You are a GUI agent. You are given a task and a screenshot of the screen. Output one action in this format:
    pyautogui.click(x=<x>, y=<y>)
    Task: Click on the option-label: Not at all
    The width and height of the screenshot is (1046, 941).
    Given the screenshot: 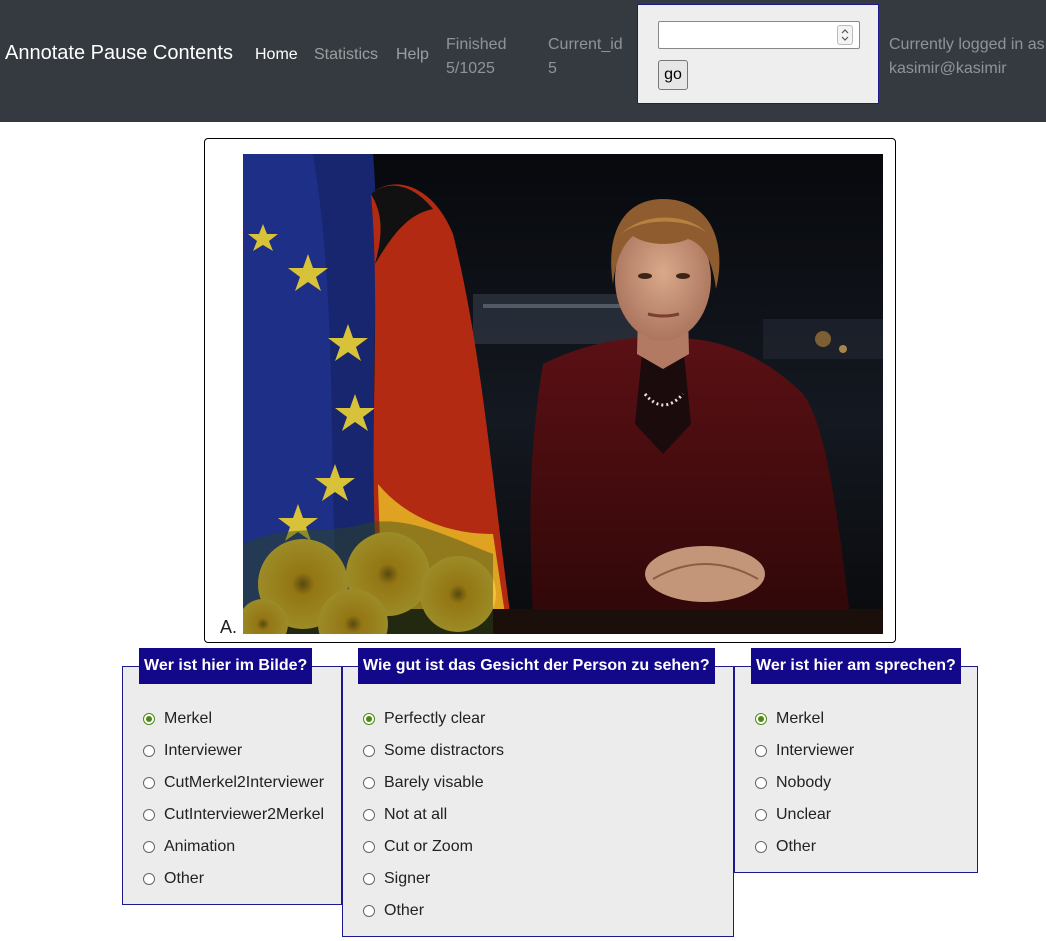 What is the action you would take?
    pyautogui.click(x=416, y=814)
    